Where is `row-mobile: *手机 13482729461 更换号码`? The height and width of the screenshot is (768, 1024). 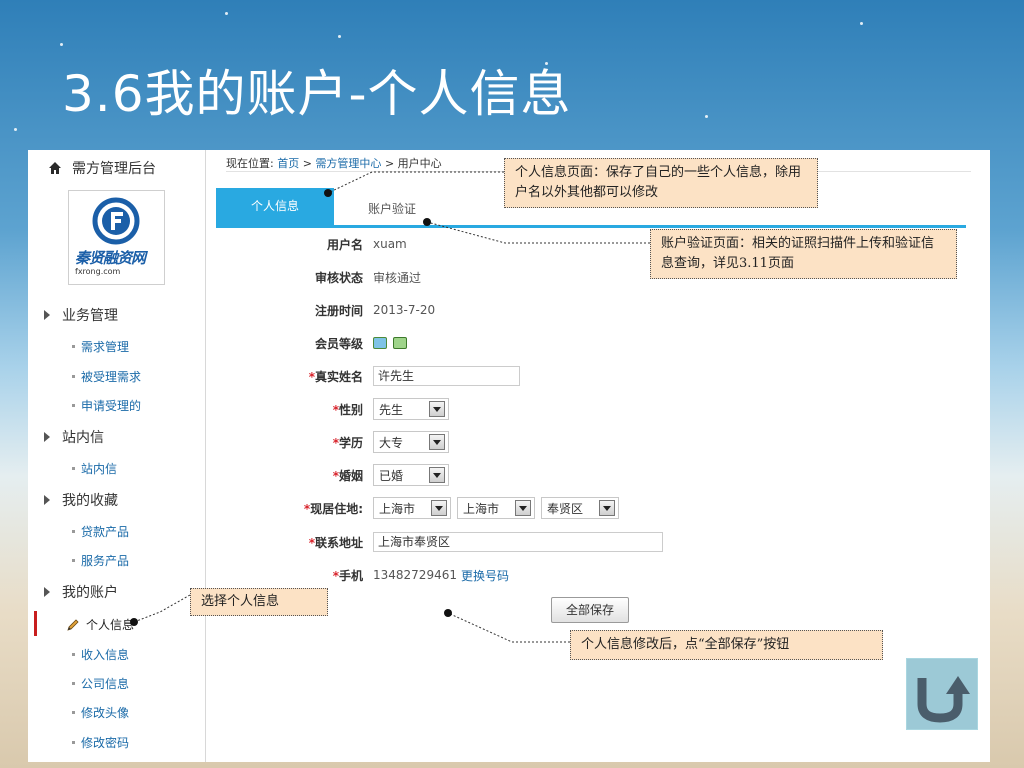
row-mobile: *手机 13482729461 更换号码 is located at coordinates (598, 575).